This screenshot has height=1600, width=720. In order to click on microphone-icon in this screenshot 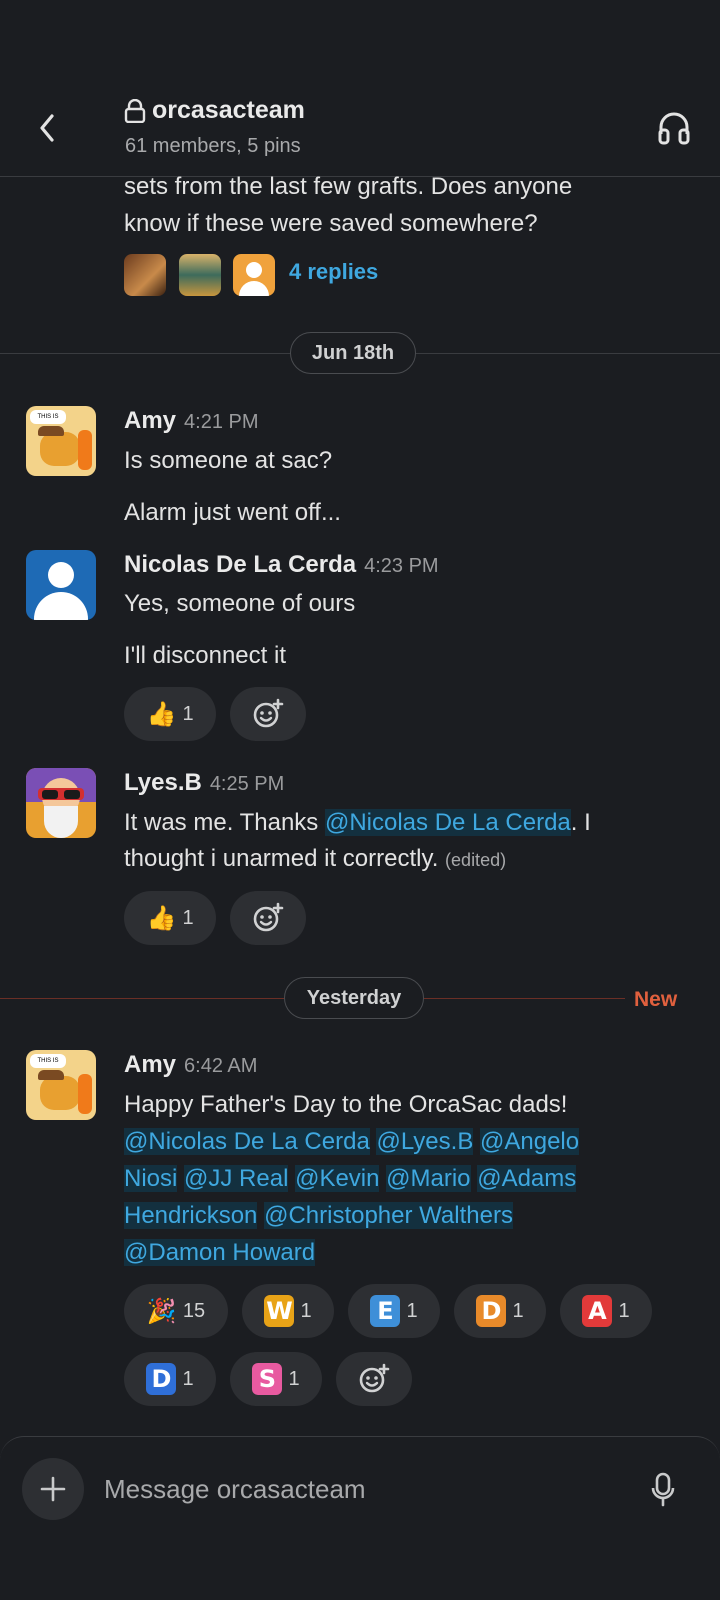, I will do `click(663, 1490)`.